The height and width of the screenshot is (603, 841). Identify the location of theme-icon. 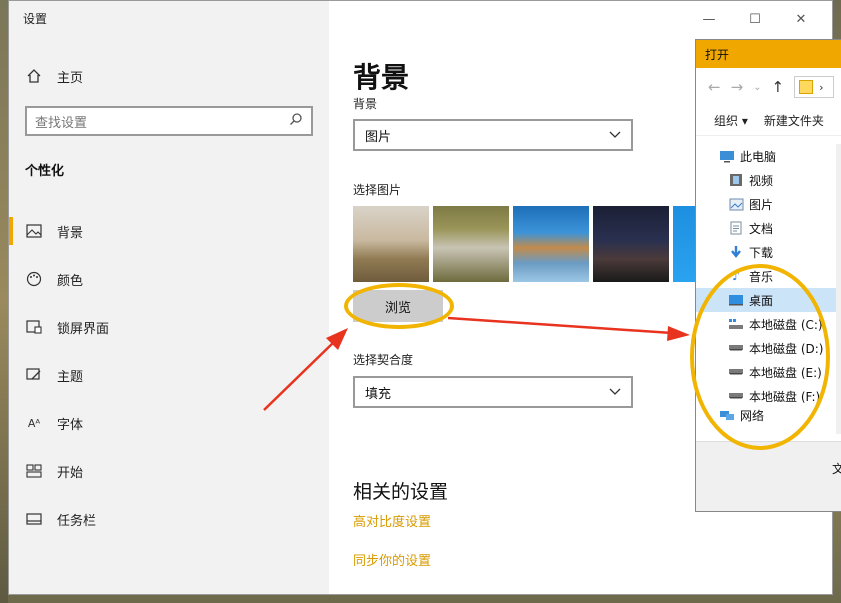
(34, 375).